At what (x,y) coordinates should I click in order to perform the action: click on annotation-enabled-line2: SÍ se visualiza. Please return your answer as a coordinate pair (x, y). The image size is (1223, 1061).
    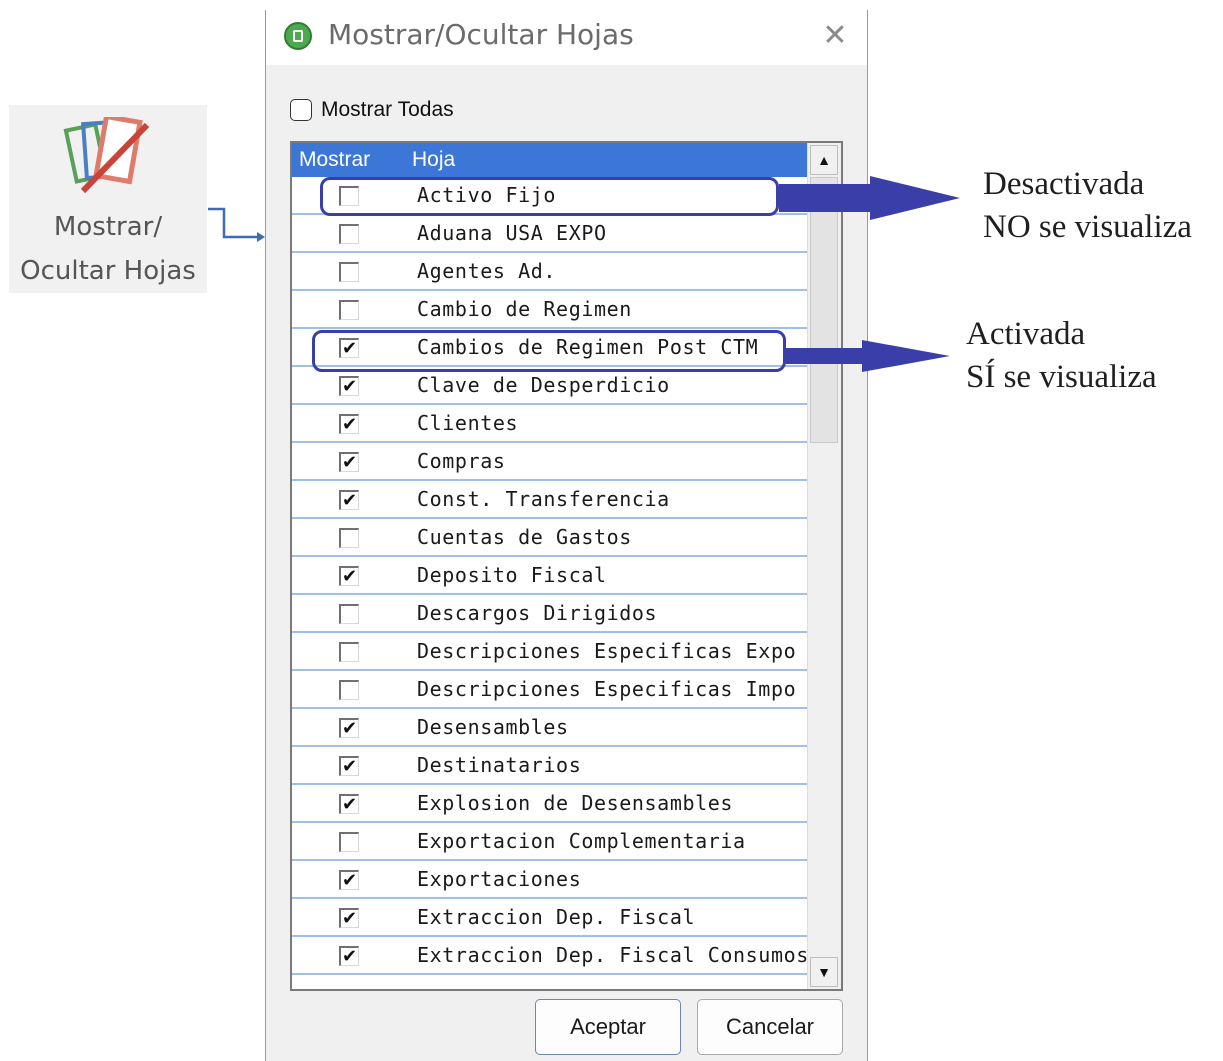
    Looking at the image, I should click on (1061, 377).